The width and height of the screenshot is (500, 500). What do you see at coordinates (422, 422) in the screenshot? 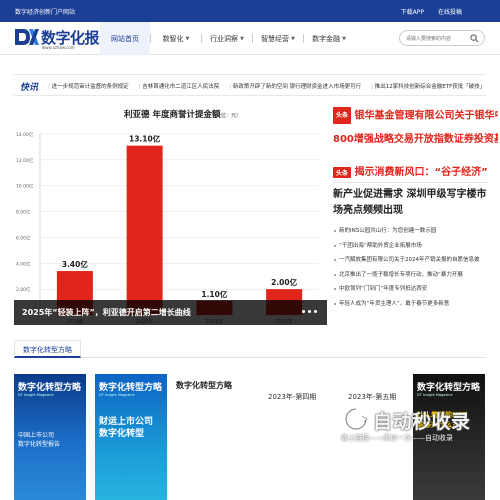
I see `watermark-title: 自动秒收录` at bounding box center [422, 422].